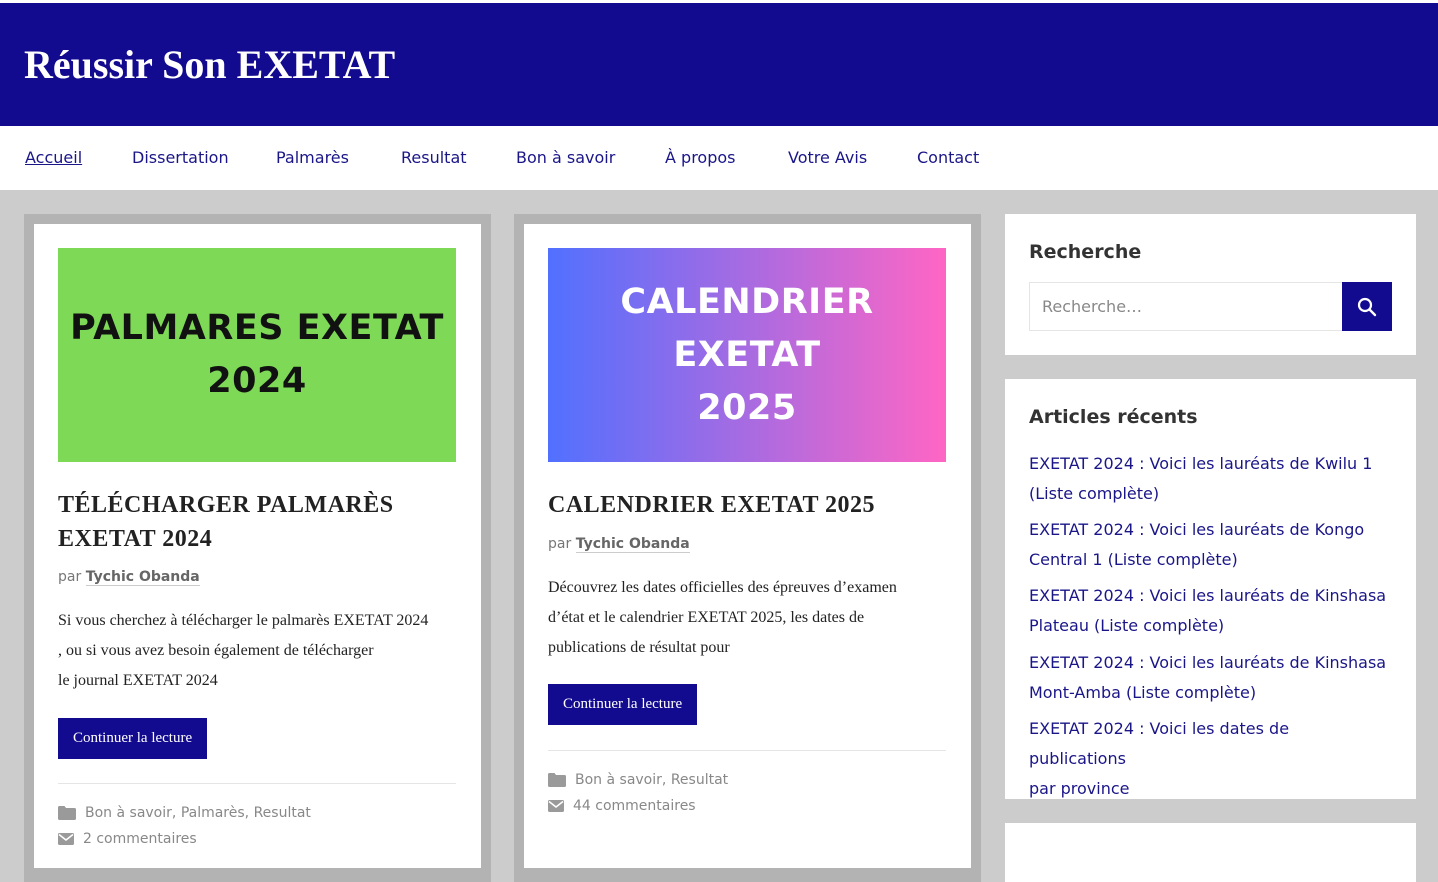 The height and width of the screenshot is (882, 1438). I want to click on search-icon, so click(1367, 306).